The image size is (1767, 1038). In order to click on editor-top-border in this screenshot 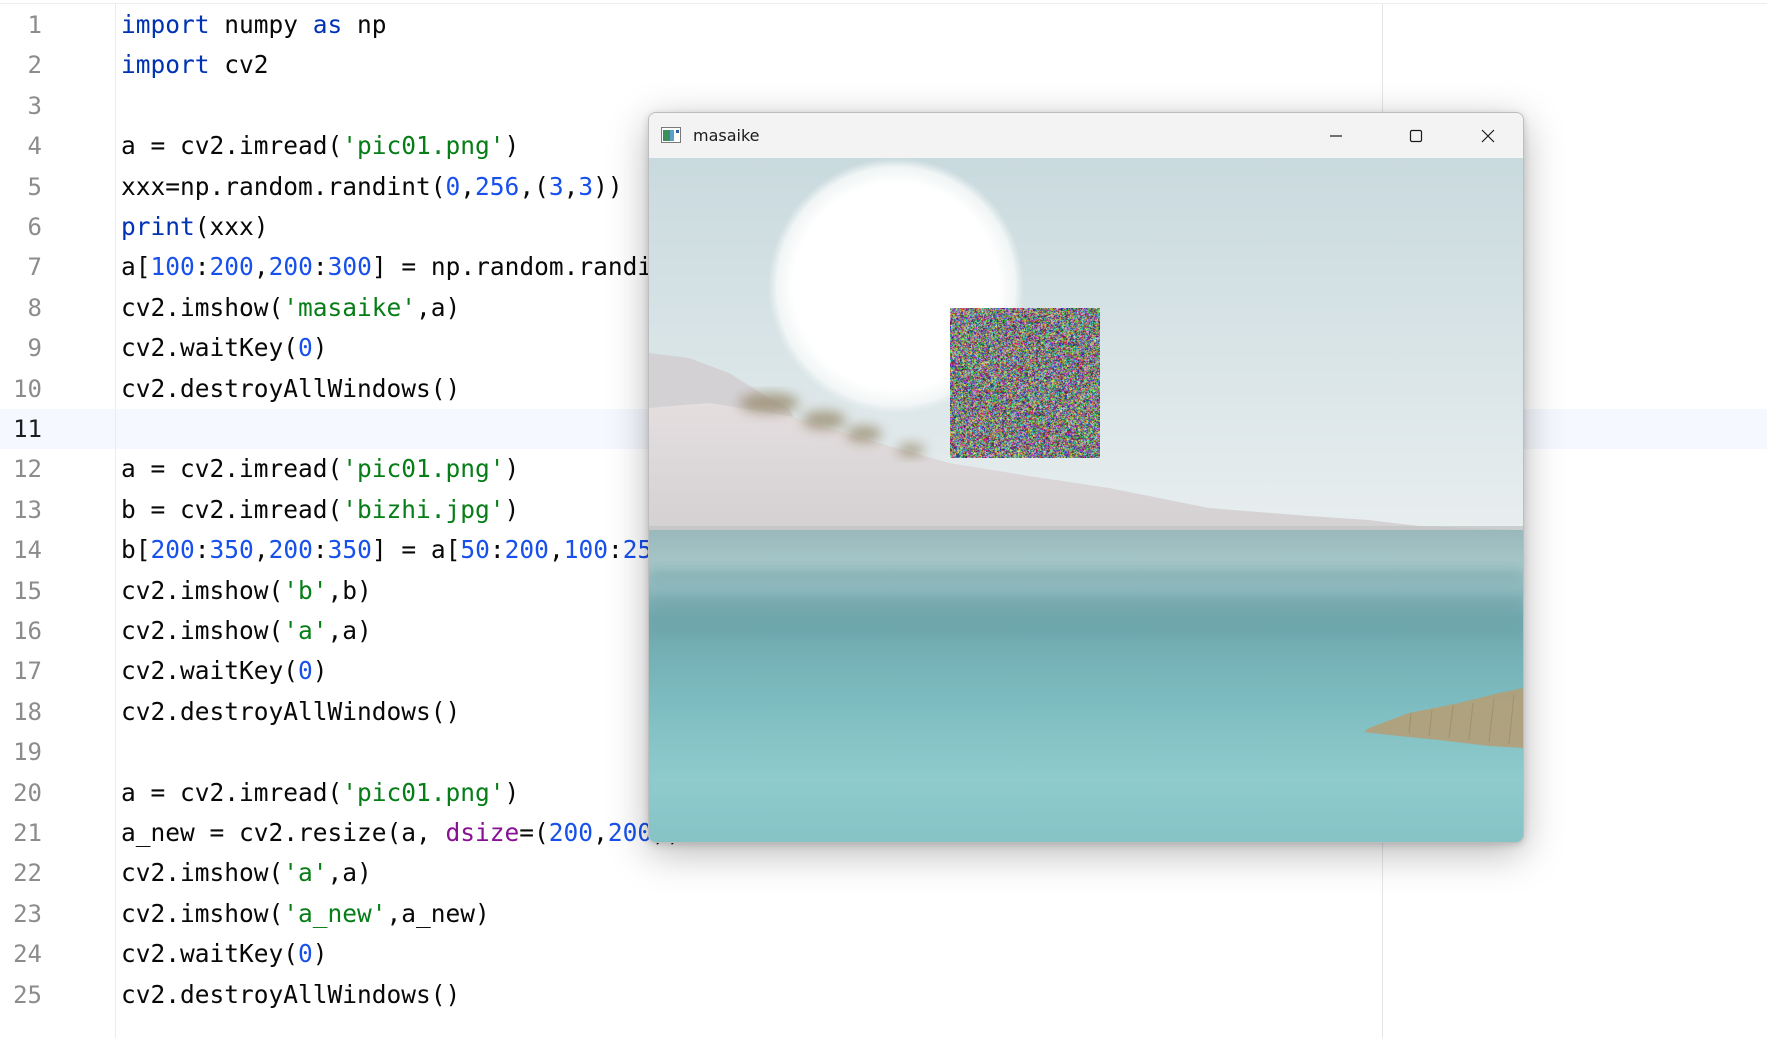, I will do `click(883, 3)`.